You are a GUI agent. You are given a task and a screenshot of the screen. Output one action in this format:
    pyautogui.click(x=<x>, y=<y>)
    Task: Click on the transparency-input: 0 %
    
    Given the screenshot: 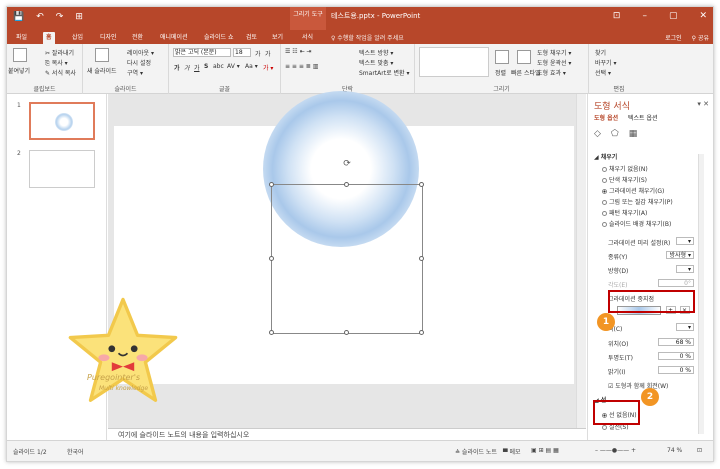 What is the action you would take?
    pyautogui.click(x=676, y=356)
    